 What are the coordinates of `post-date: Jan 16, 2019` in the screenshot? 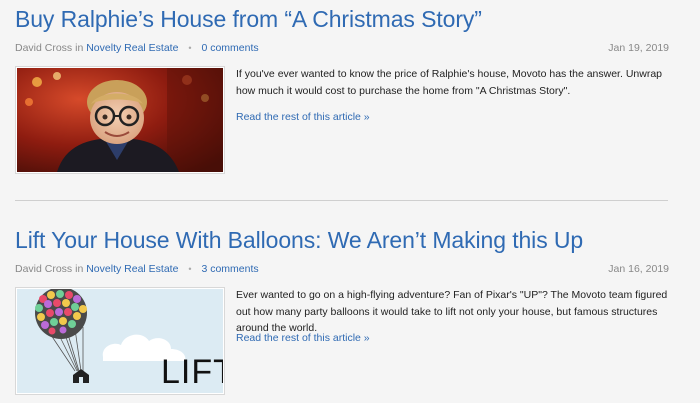 It's located at (638, 269).